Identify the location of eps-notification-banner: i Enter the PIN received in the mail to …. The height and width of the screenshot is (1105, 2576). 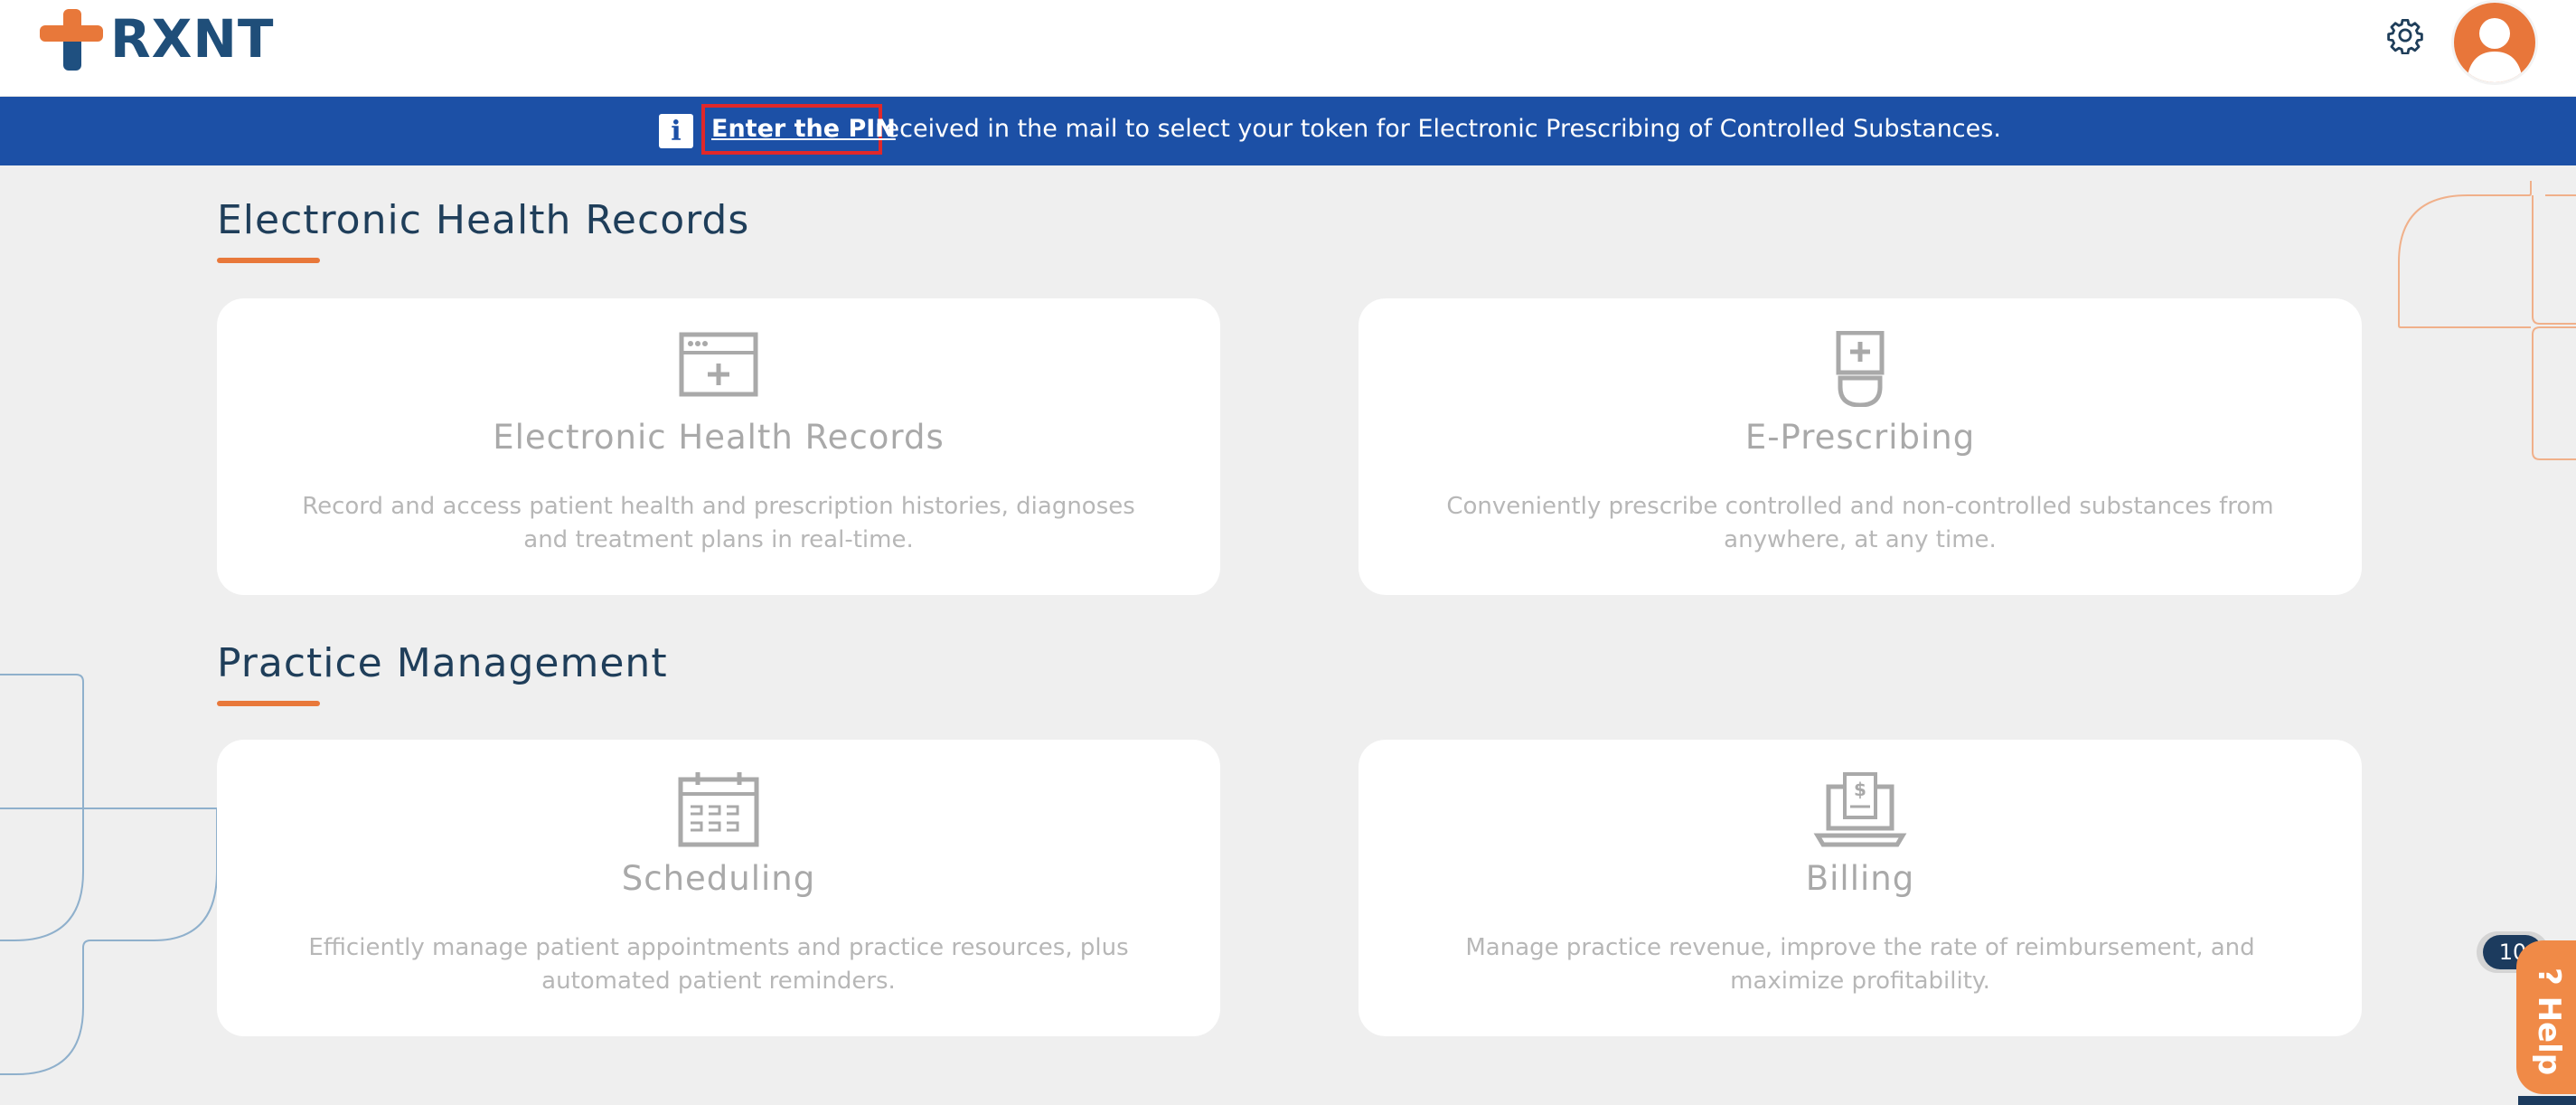
(1288, 131).